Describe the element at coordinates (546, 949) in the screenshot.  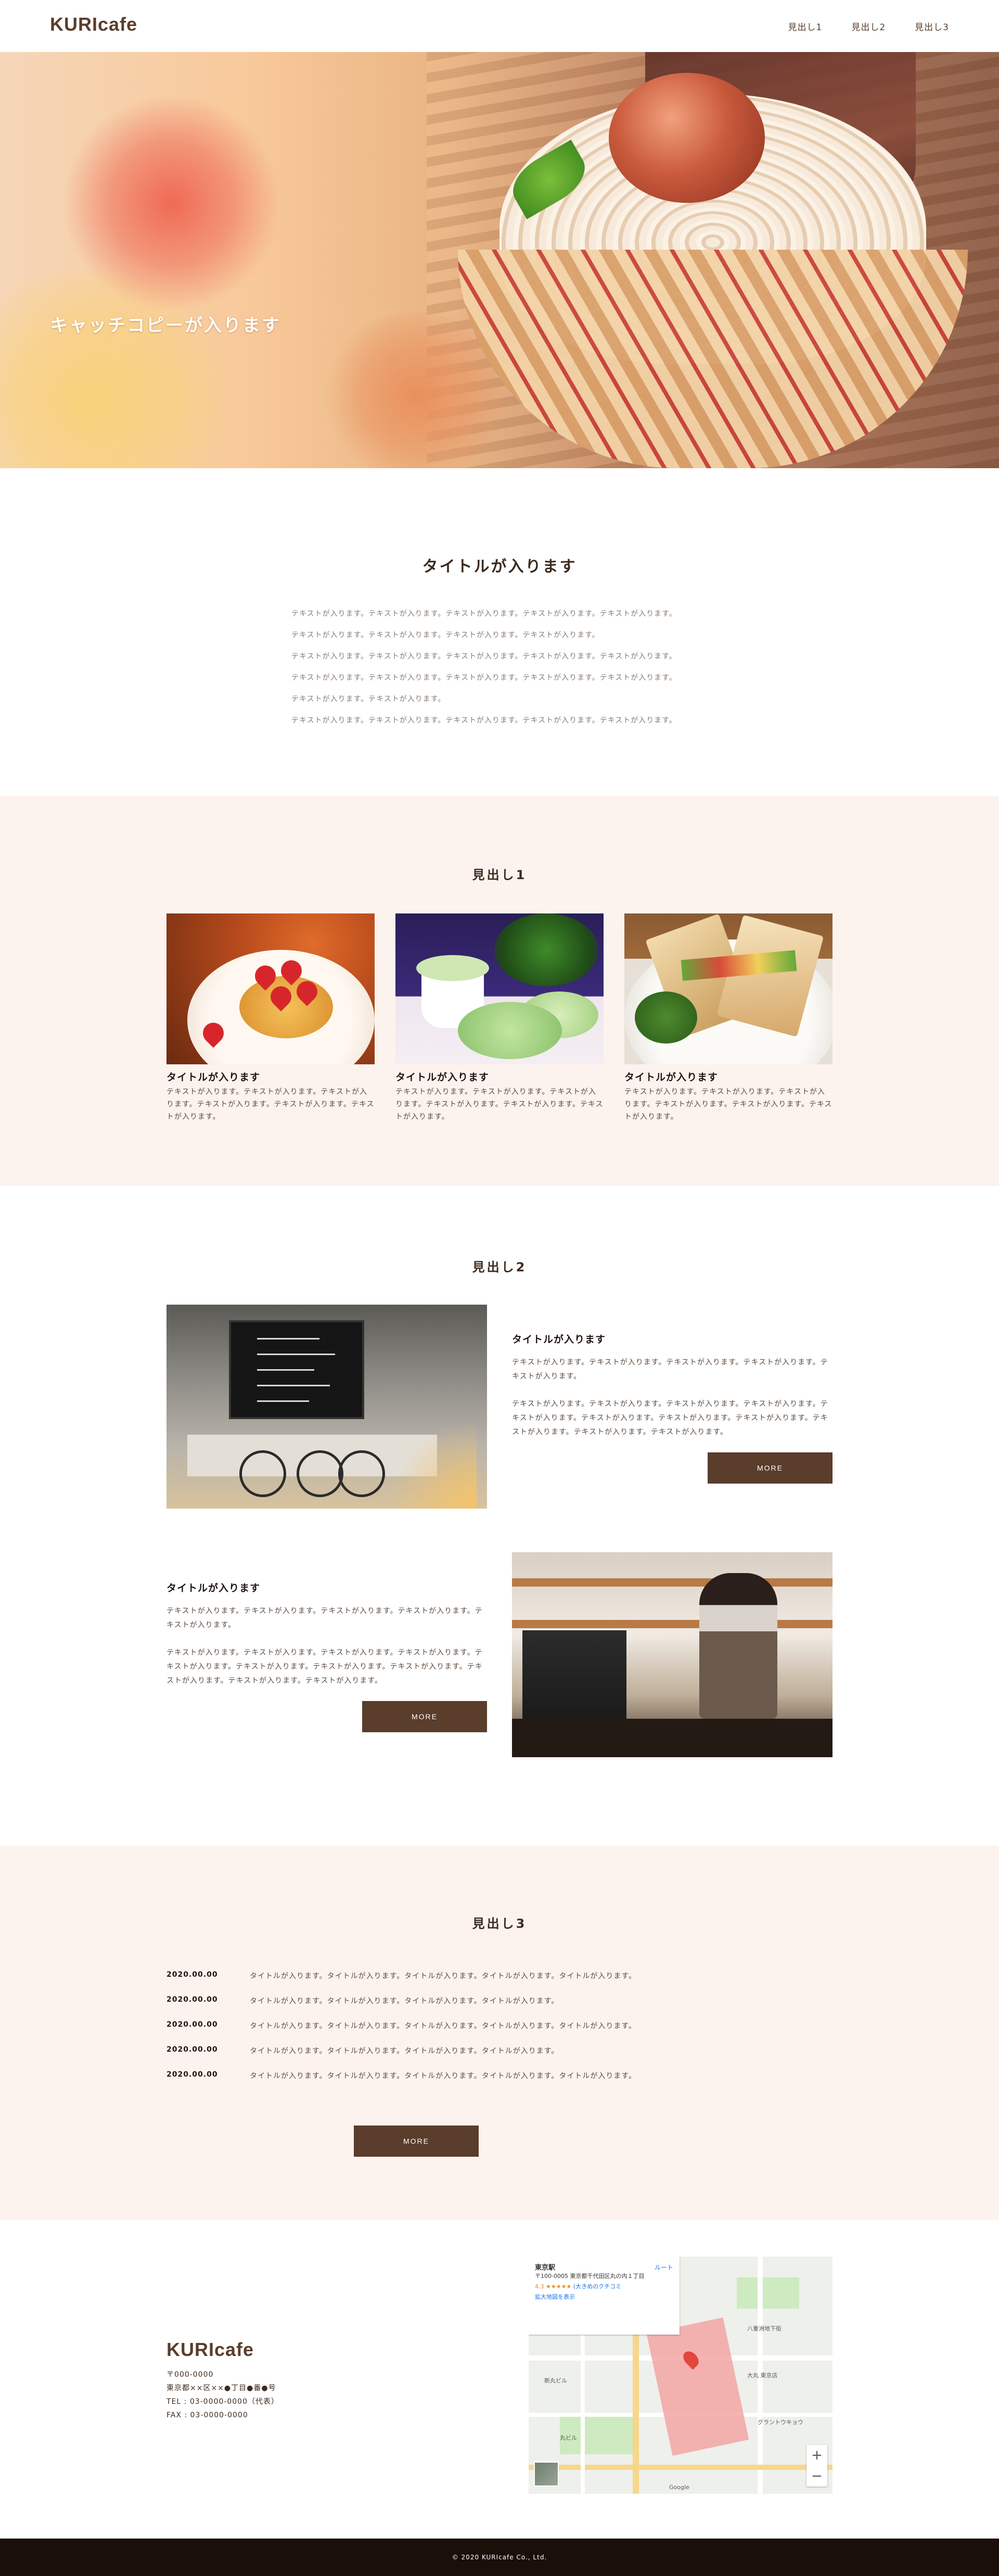
I see `plant` at that location.